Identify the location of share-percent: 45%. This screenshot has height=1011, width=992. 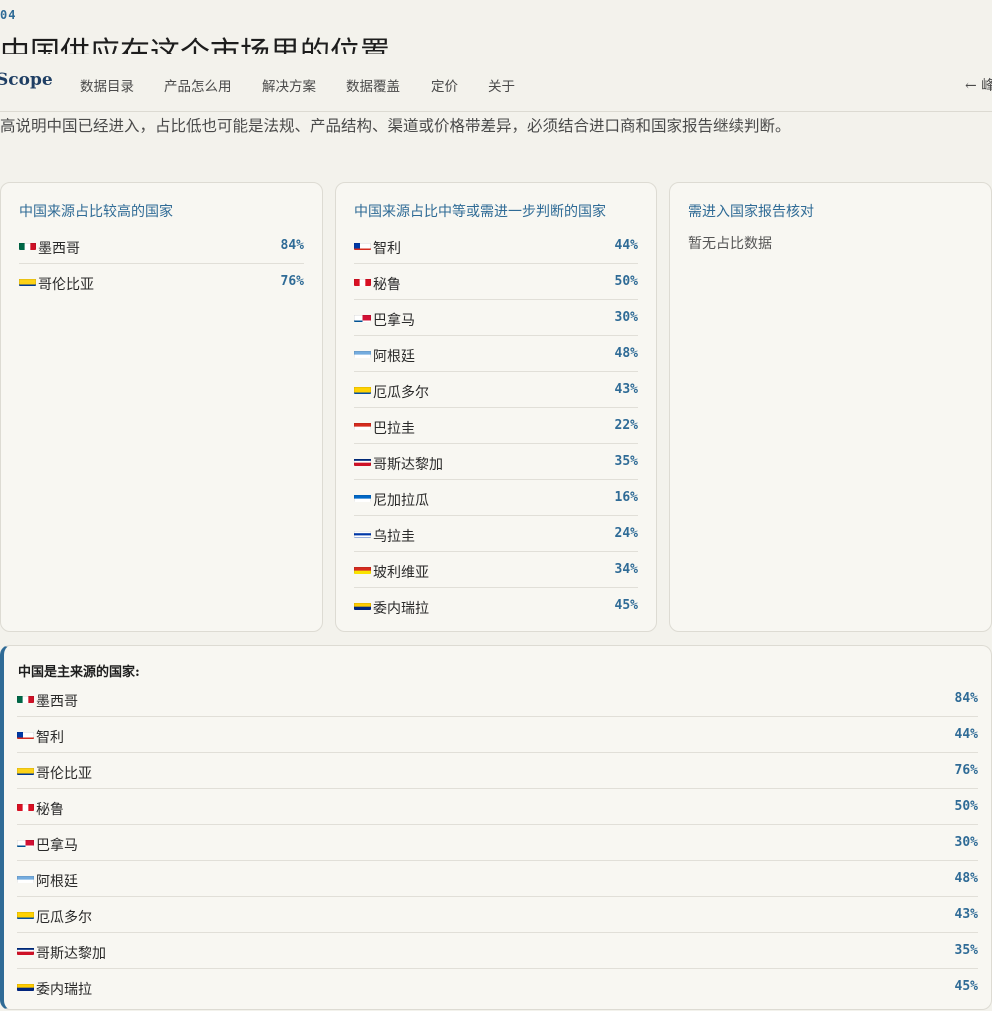
(966, 986).